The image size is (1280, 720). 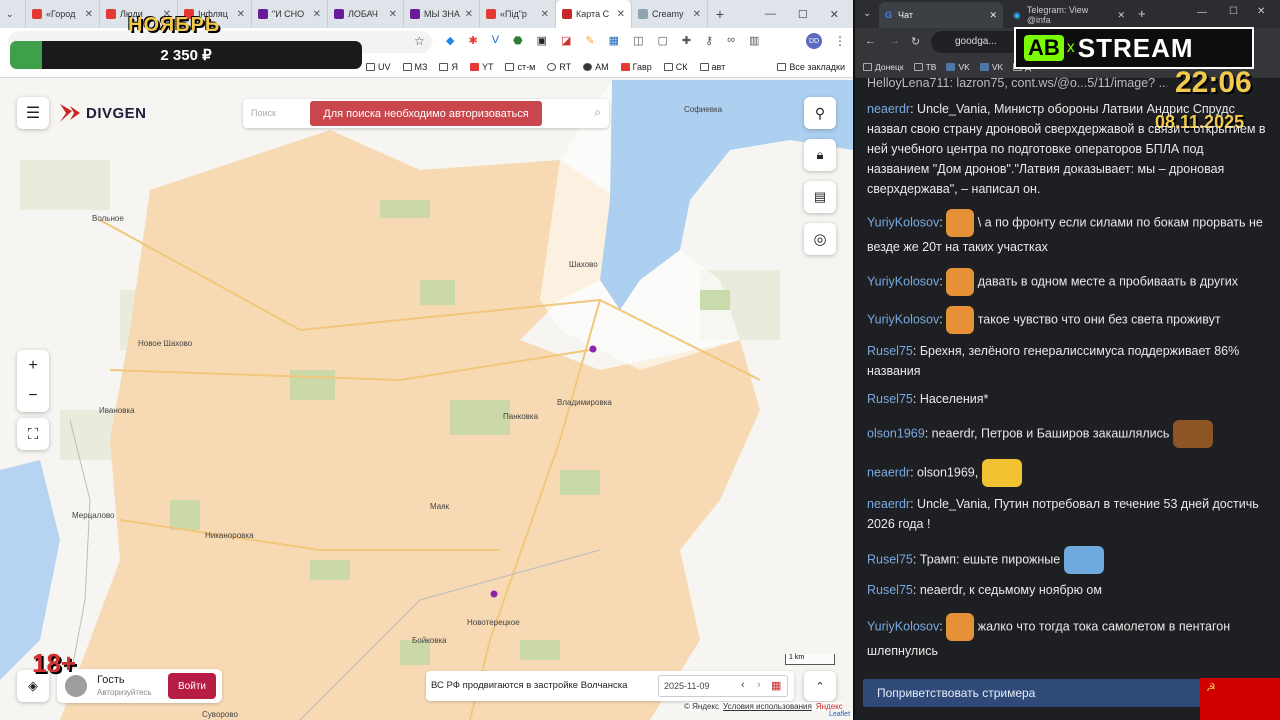 What do you see at coordinates (896, 433) in the screenshot?
I see `chat-username: olson1969` at bounding box center [896, 433].